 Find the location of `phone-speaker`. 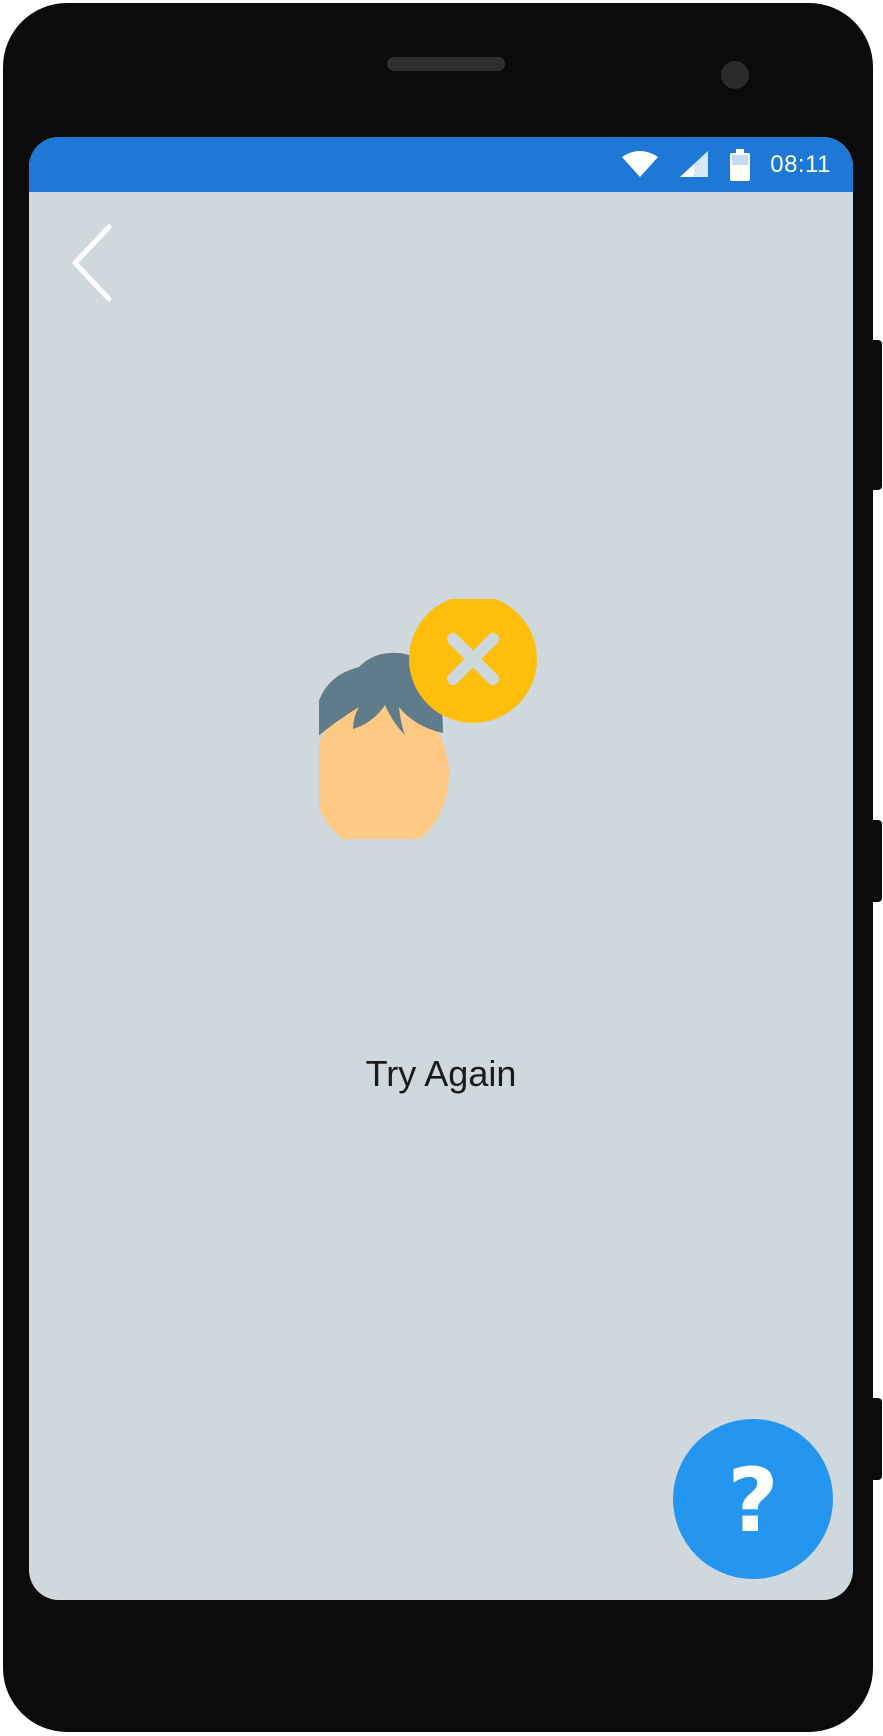

phone-speaker is located at coordinates (446, 64).